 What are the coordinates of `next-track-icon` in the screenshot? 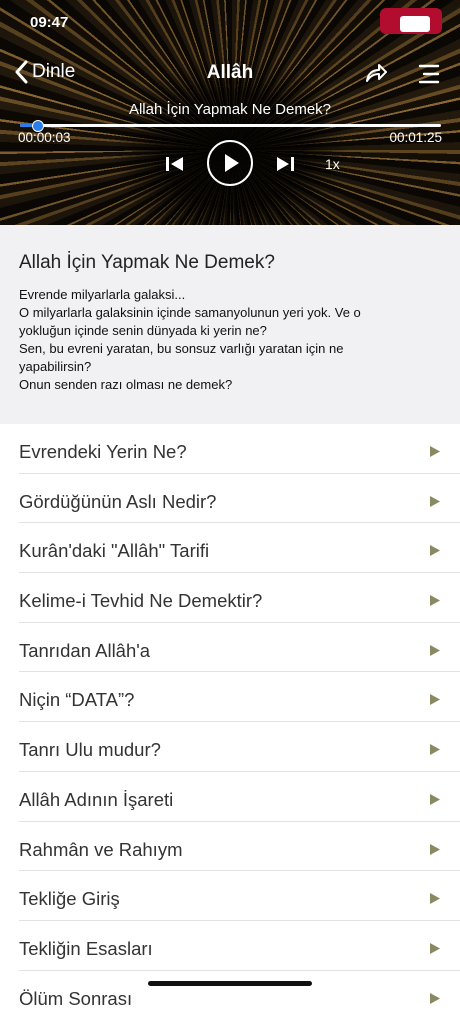 It's located at (285, 166).